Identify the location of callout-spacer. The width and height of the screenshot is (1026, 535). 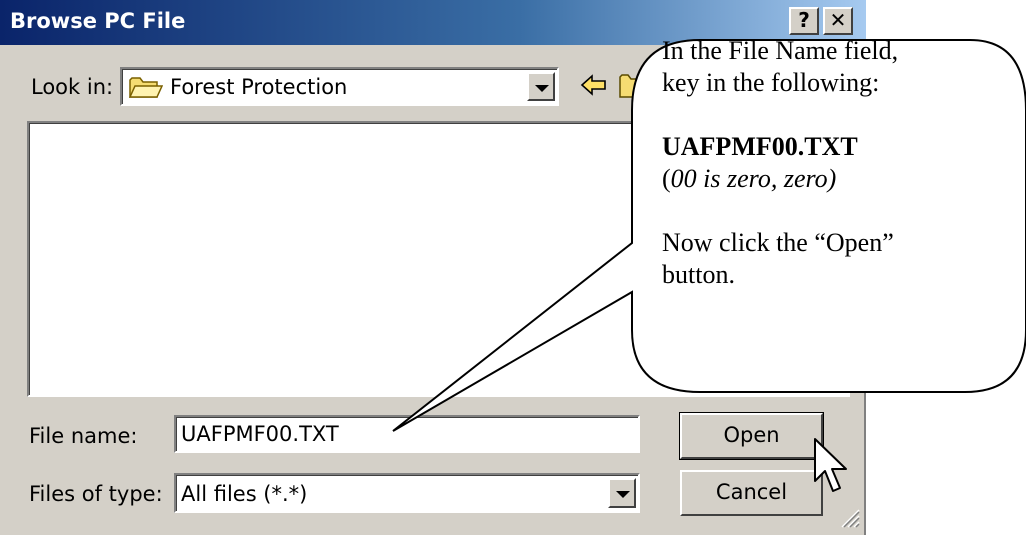
(832, 115).